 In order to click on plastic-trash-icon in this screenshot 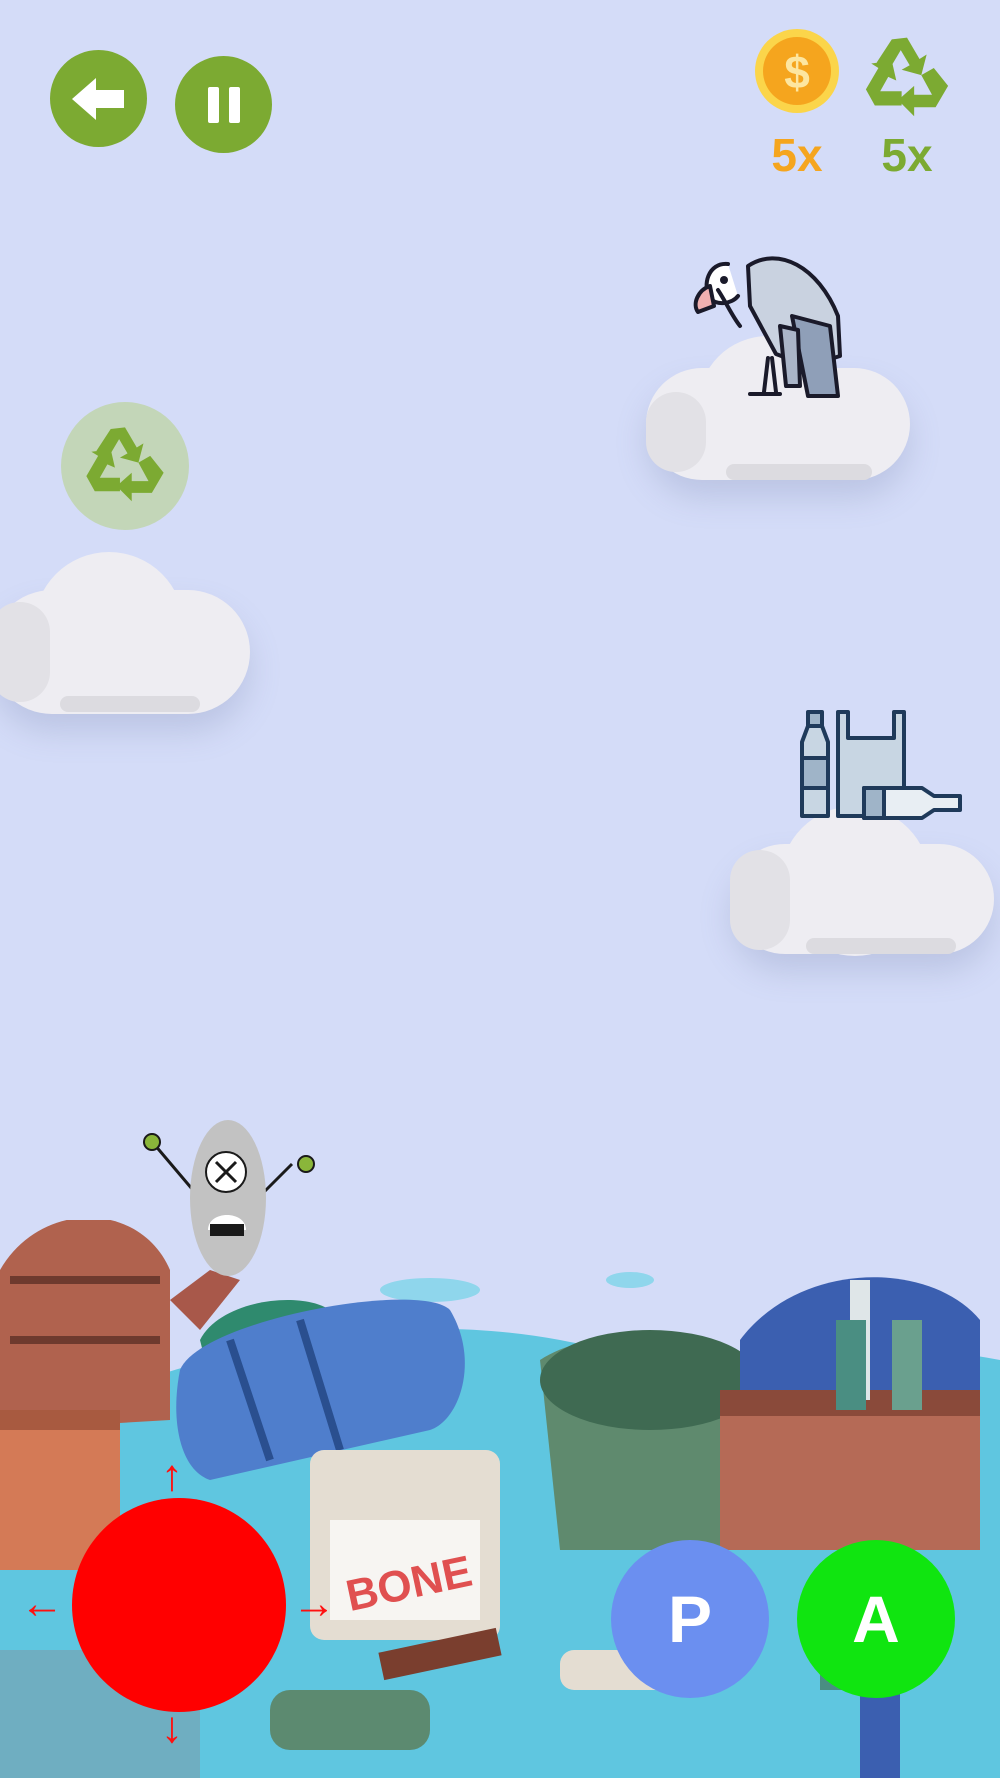, I will do `click(881, 765)`.